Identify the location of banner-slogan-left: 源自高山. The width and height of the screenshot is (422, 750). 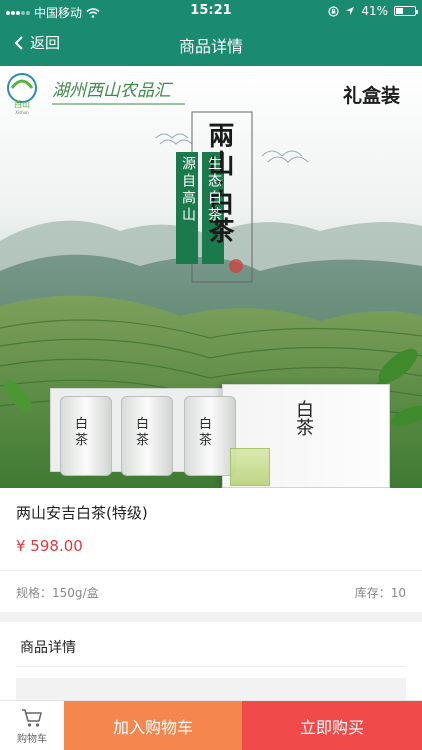
(188, 190).